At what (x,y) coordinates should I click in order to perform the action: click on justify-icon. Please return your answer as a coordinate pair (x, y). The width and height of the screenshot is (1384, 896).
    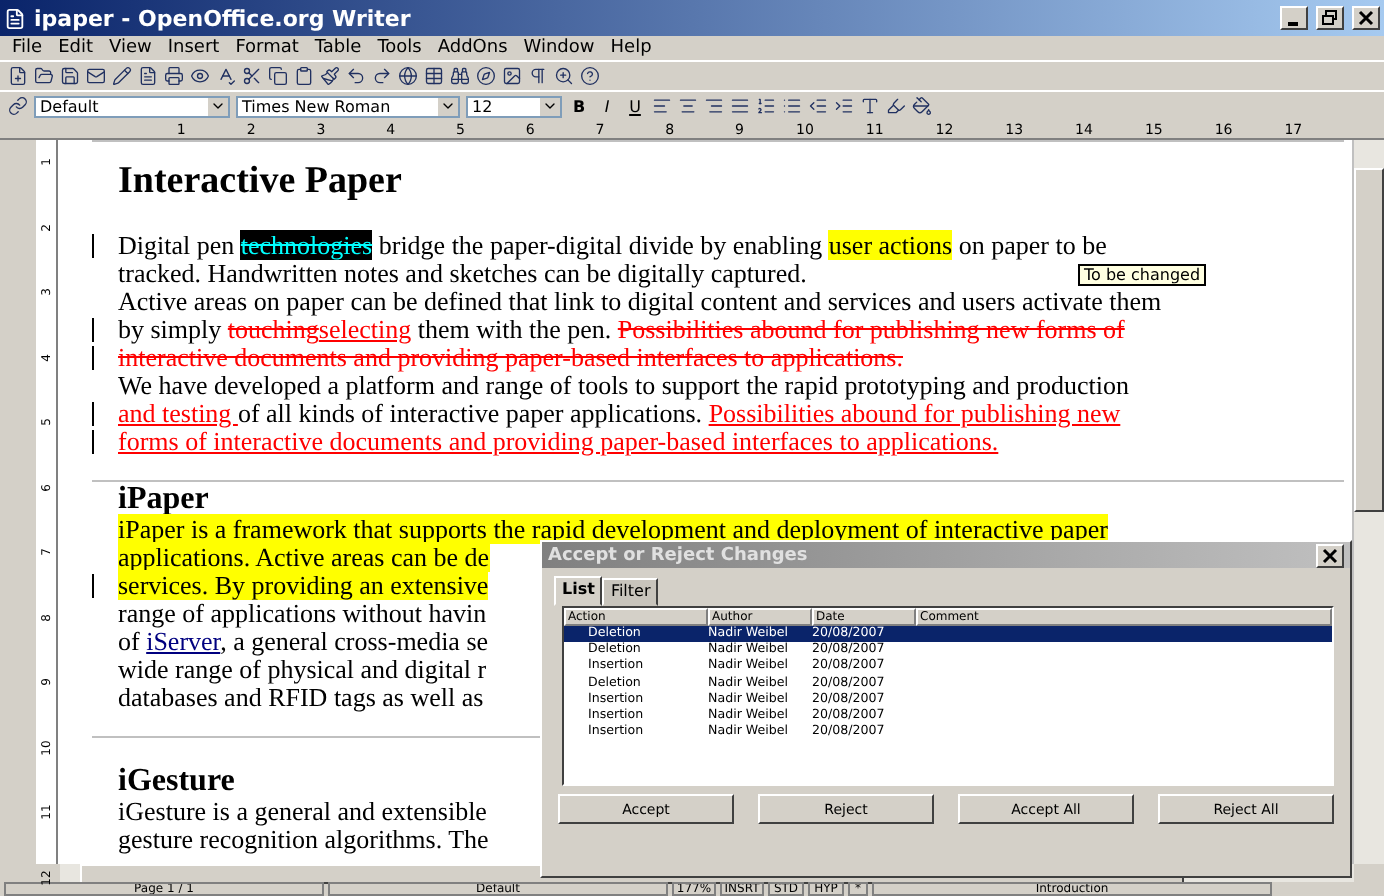
    Looking at the image, I should click on (740, 106).